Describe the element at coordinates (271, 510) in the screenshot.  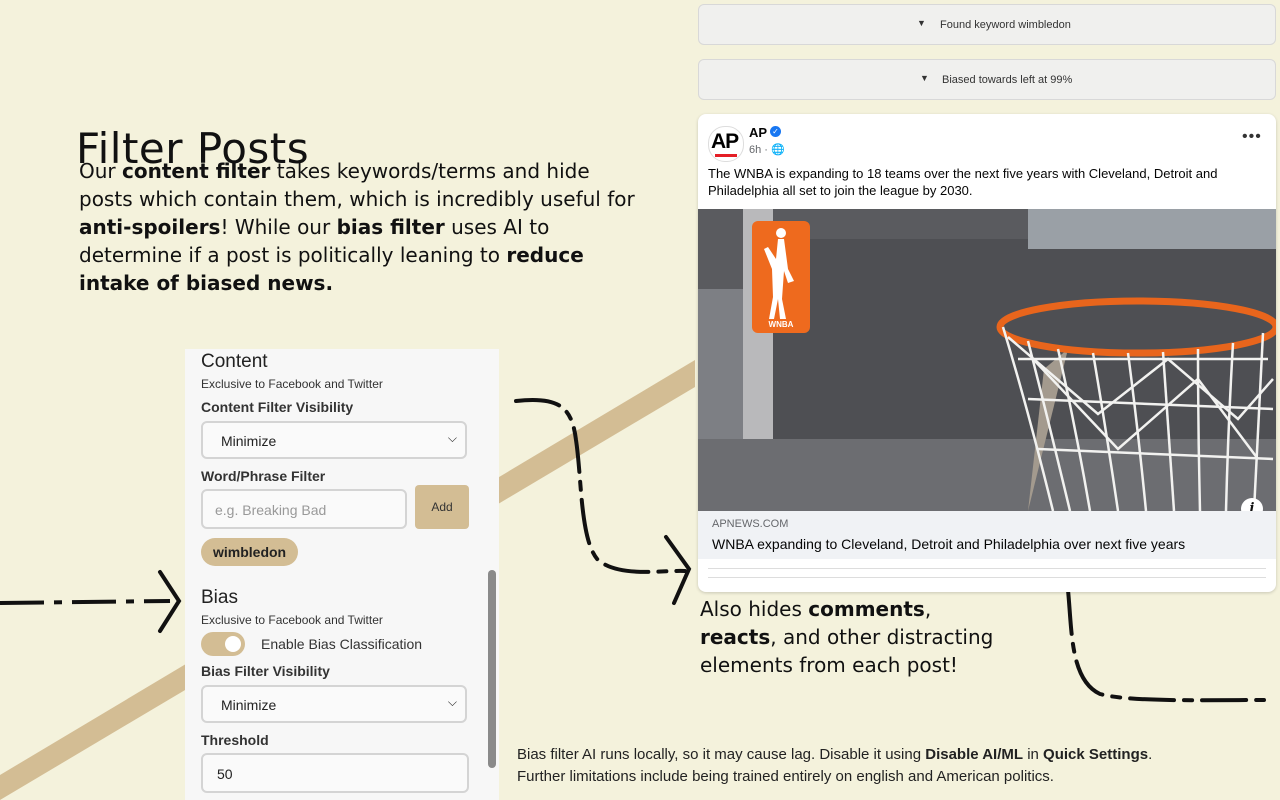
I see `word-filter-placeholder: e.g. Breaking Bad` at that location.